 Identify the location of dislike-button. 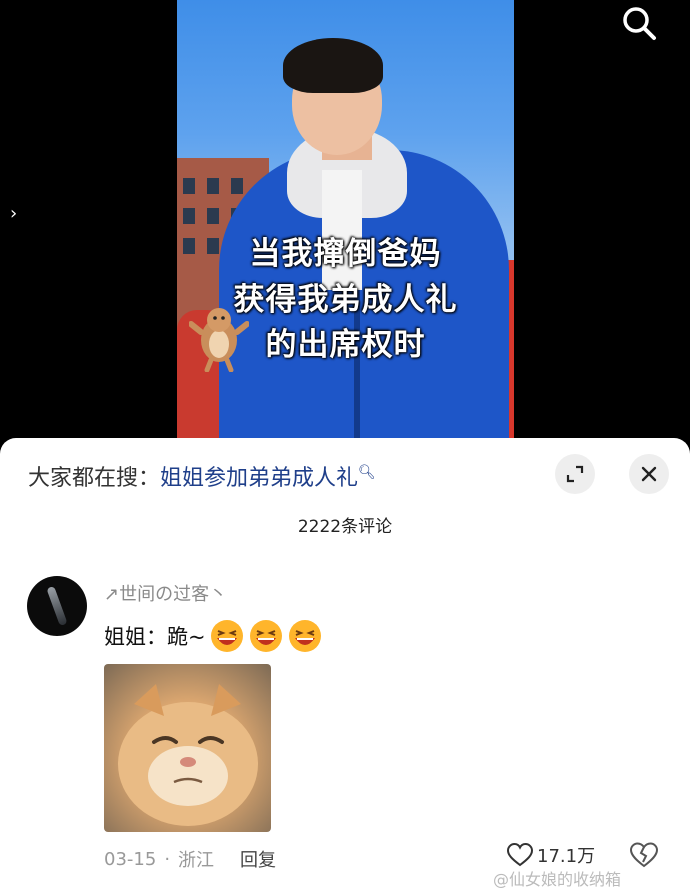
(644, 857).